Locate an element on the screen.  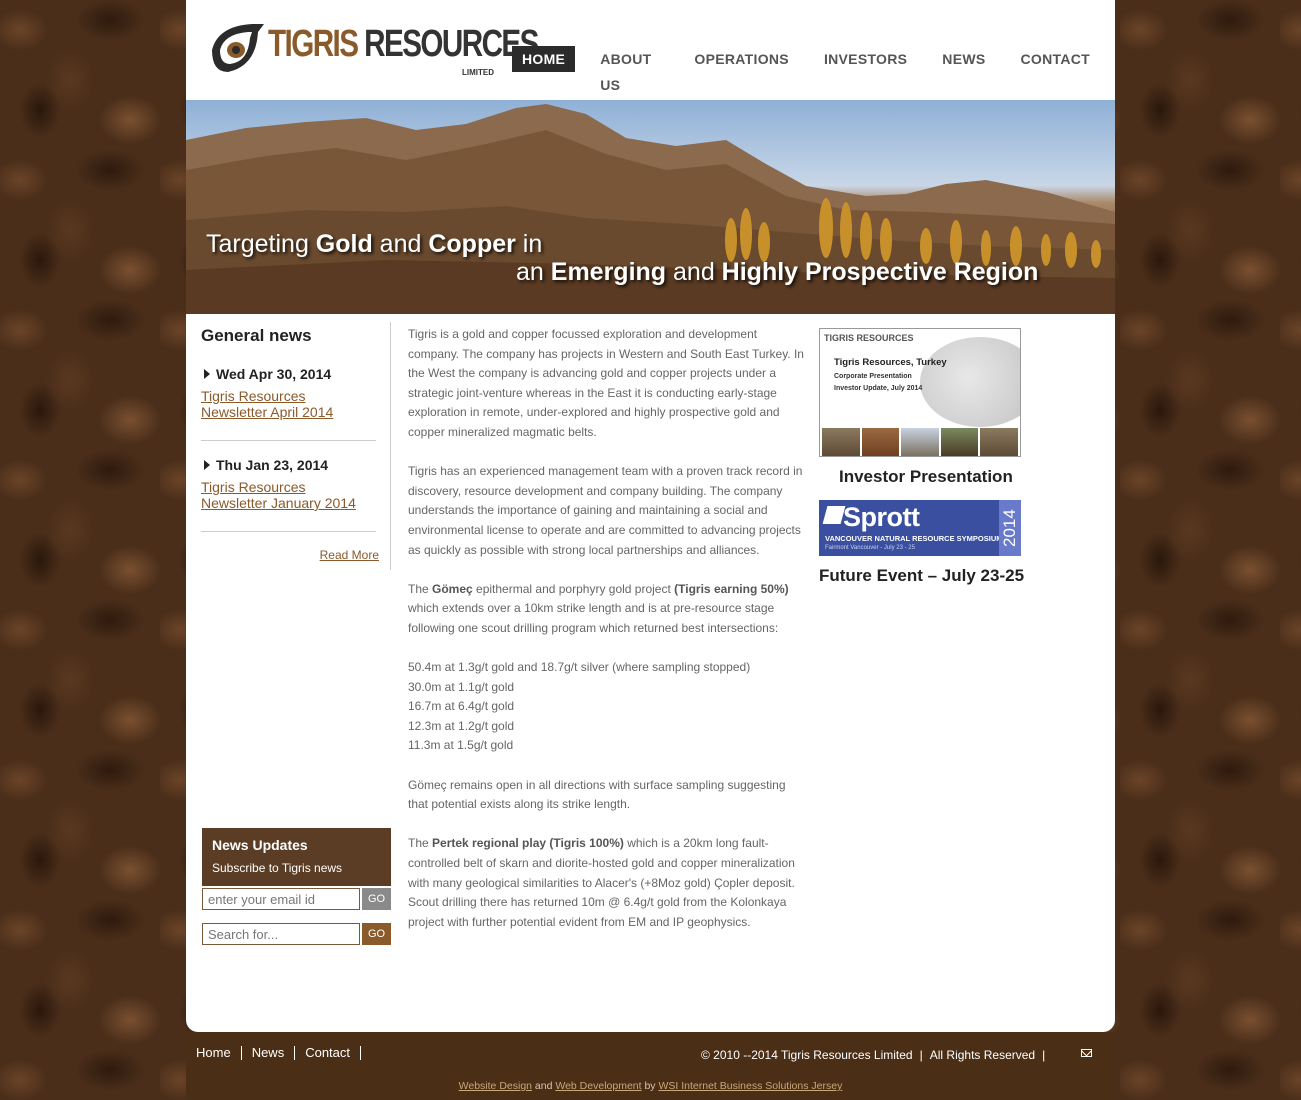
banner-tagline-line1: Targeting Gold and Copper in is located at coordinates (374, 244).